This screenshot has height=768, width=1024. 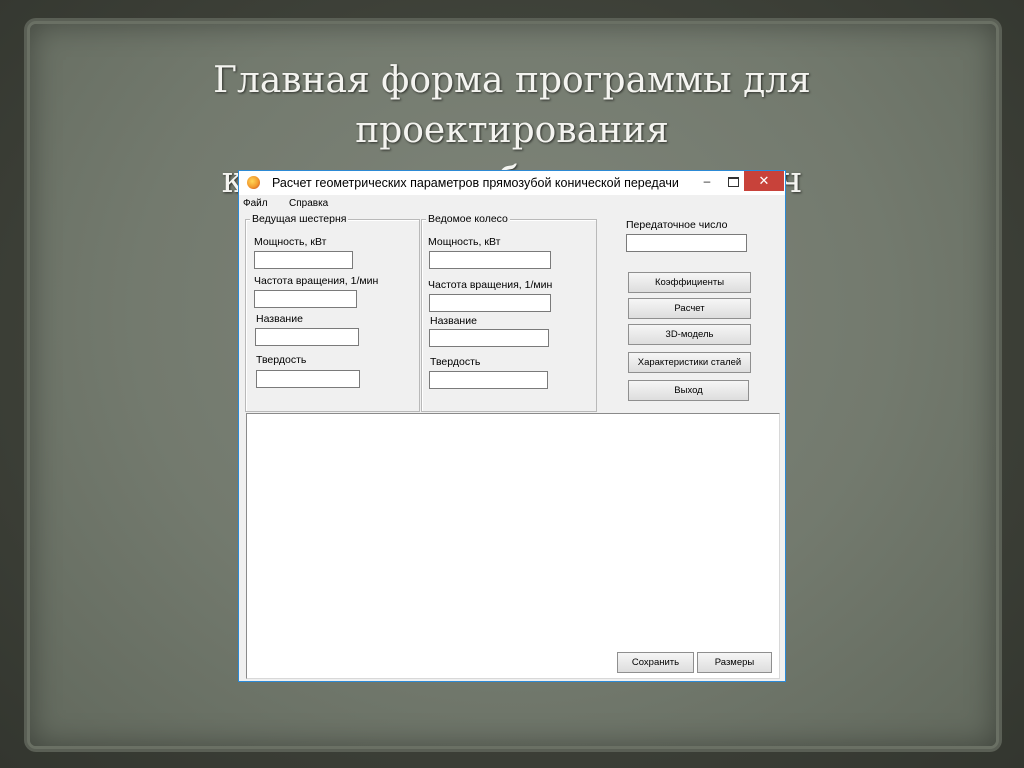 I want to click on driving-power-label: Мощность, кВт, so click(x=290, y=242).